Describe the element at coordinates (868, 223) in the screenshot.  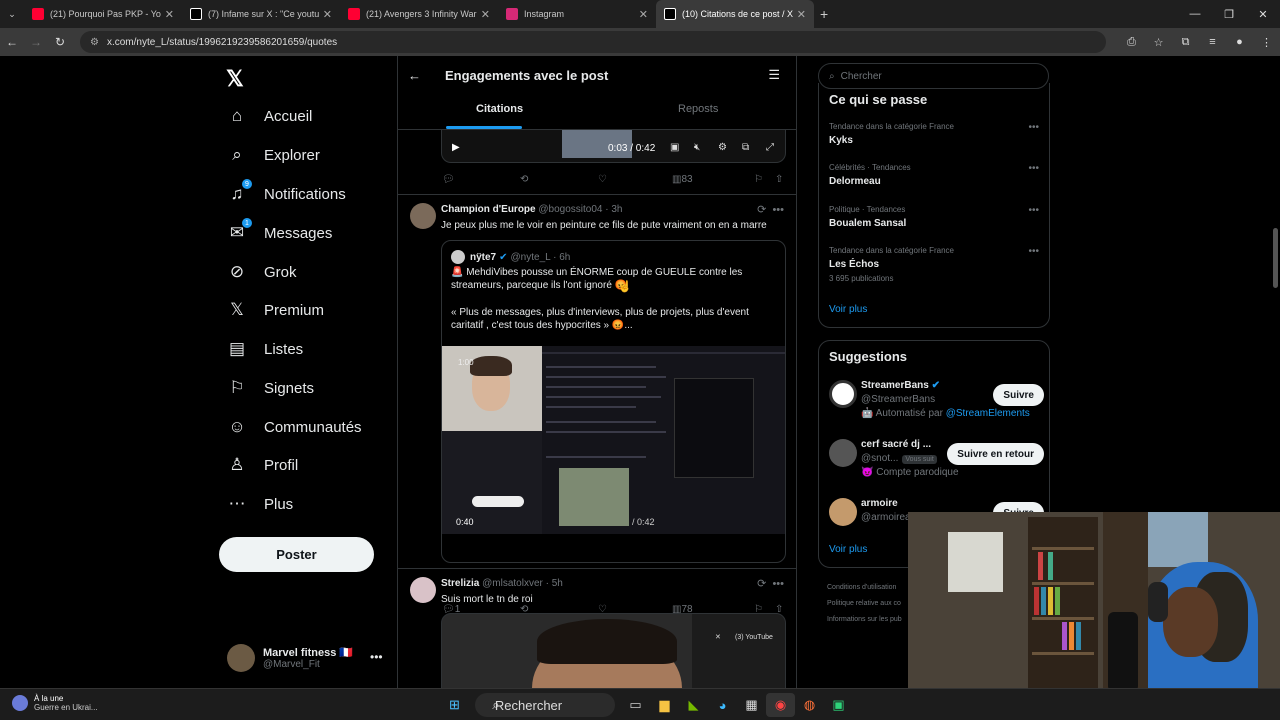
I see `trend-name: Boualem Sansal` at that location.